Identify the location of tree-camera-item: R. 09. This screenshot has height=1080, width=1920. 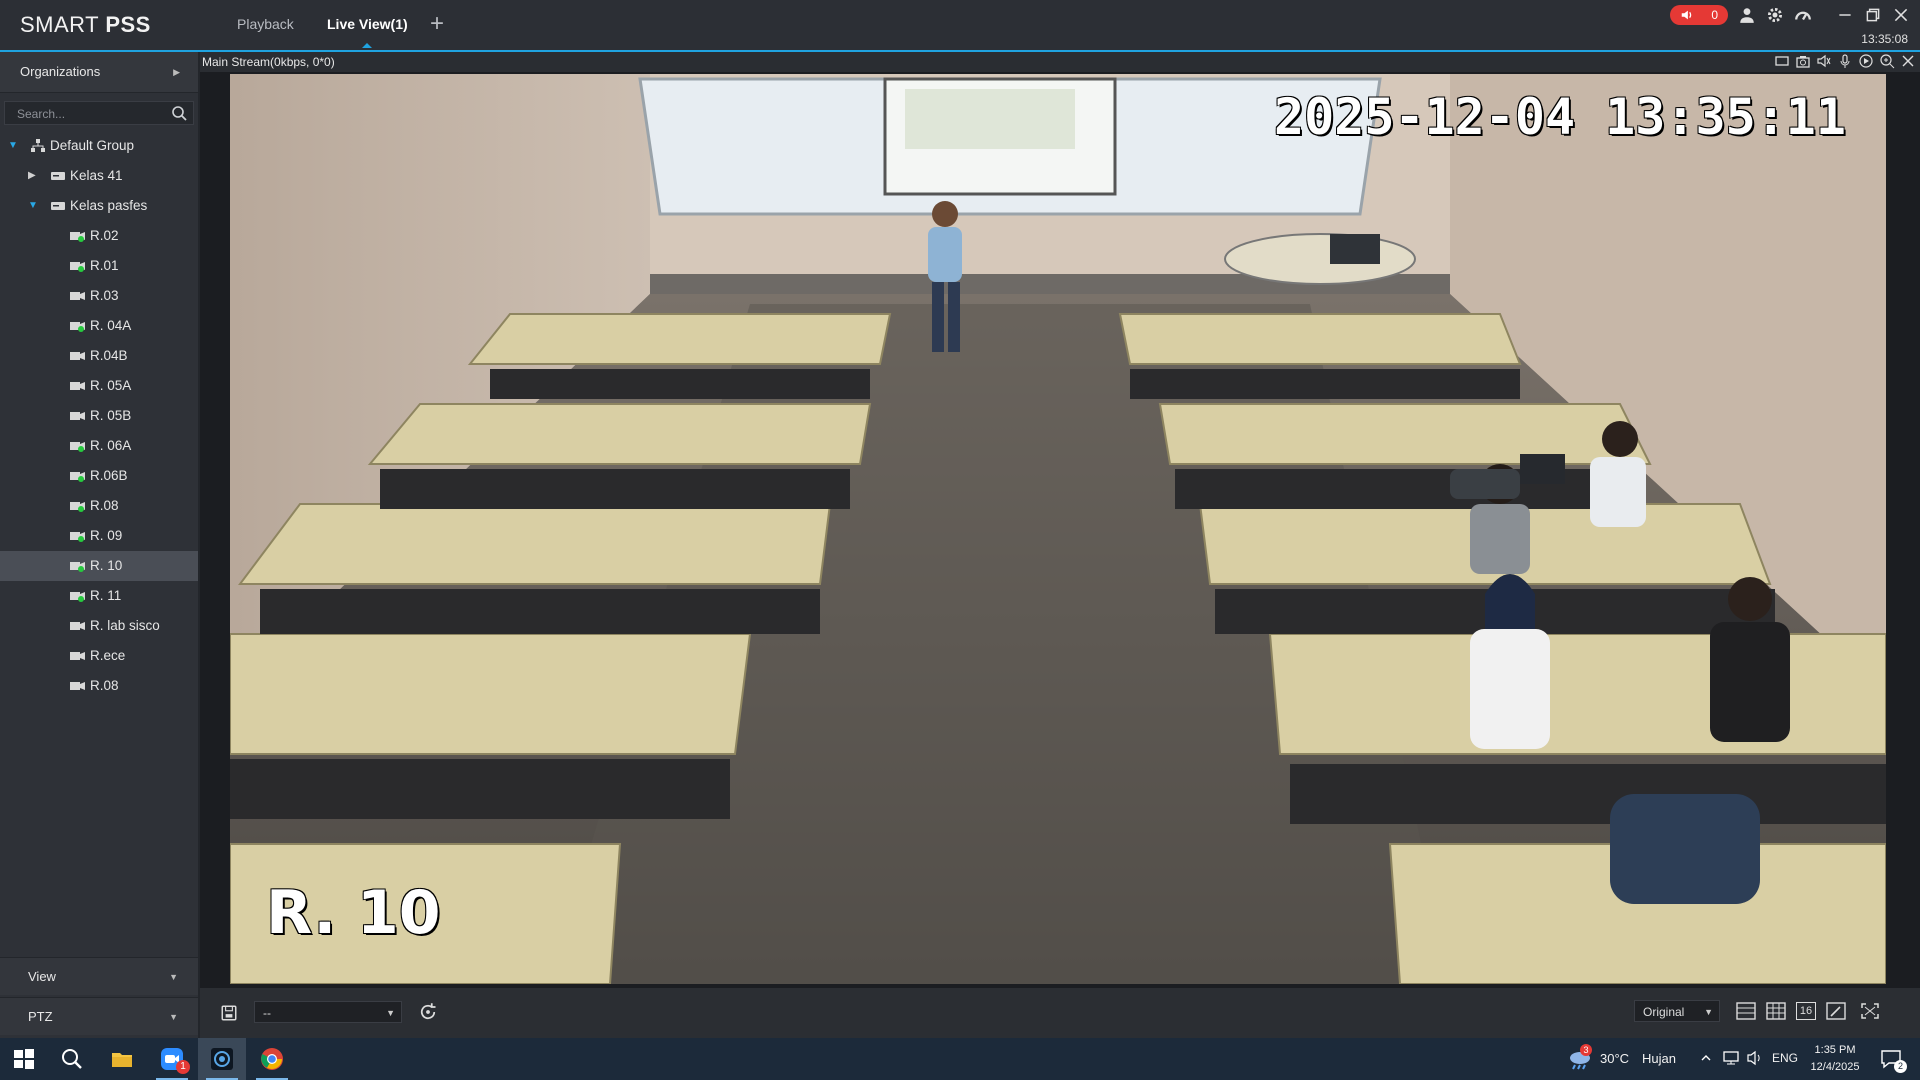
(99, 536).